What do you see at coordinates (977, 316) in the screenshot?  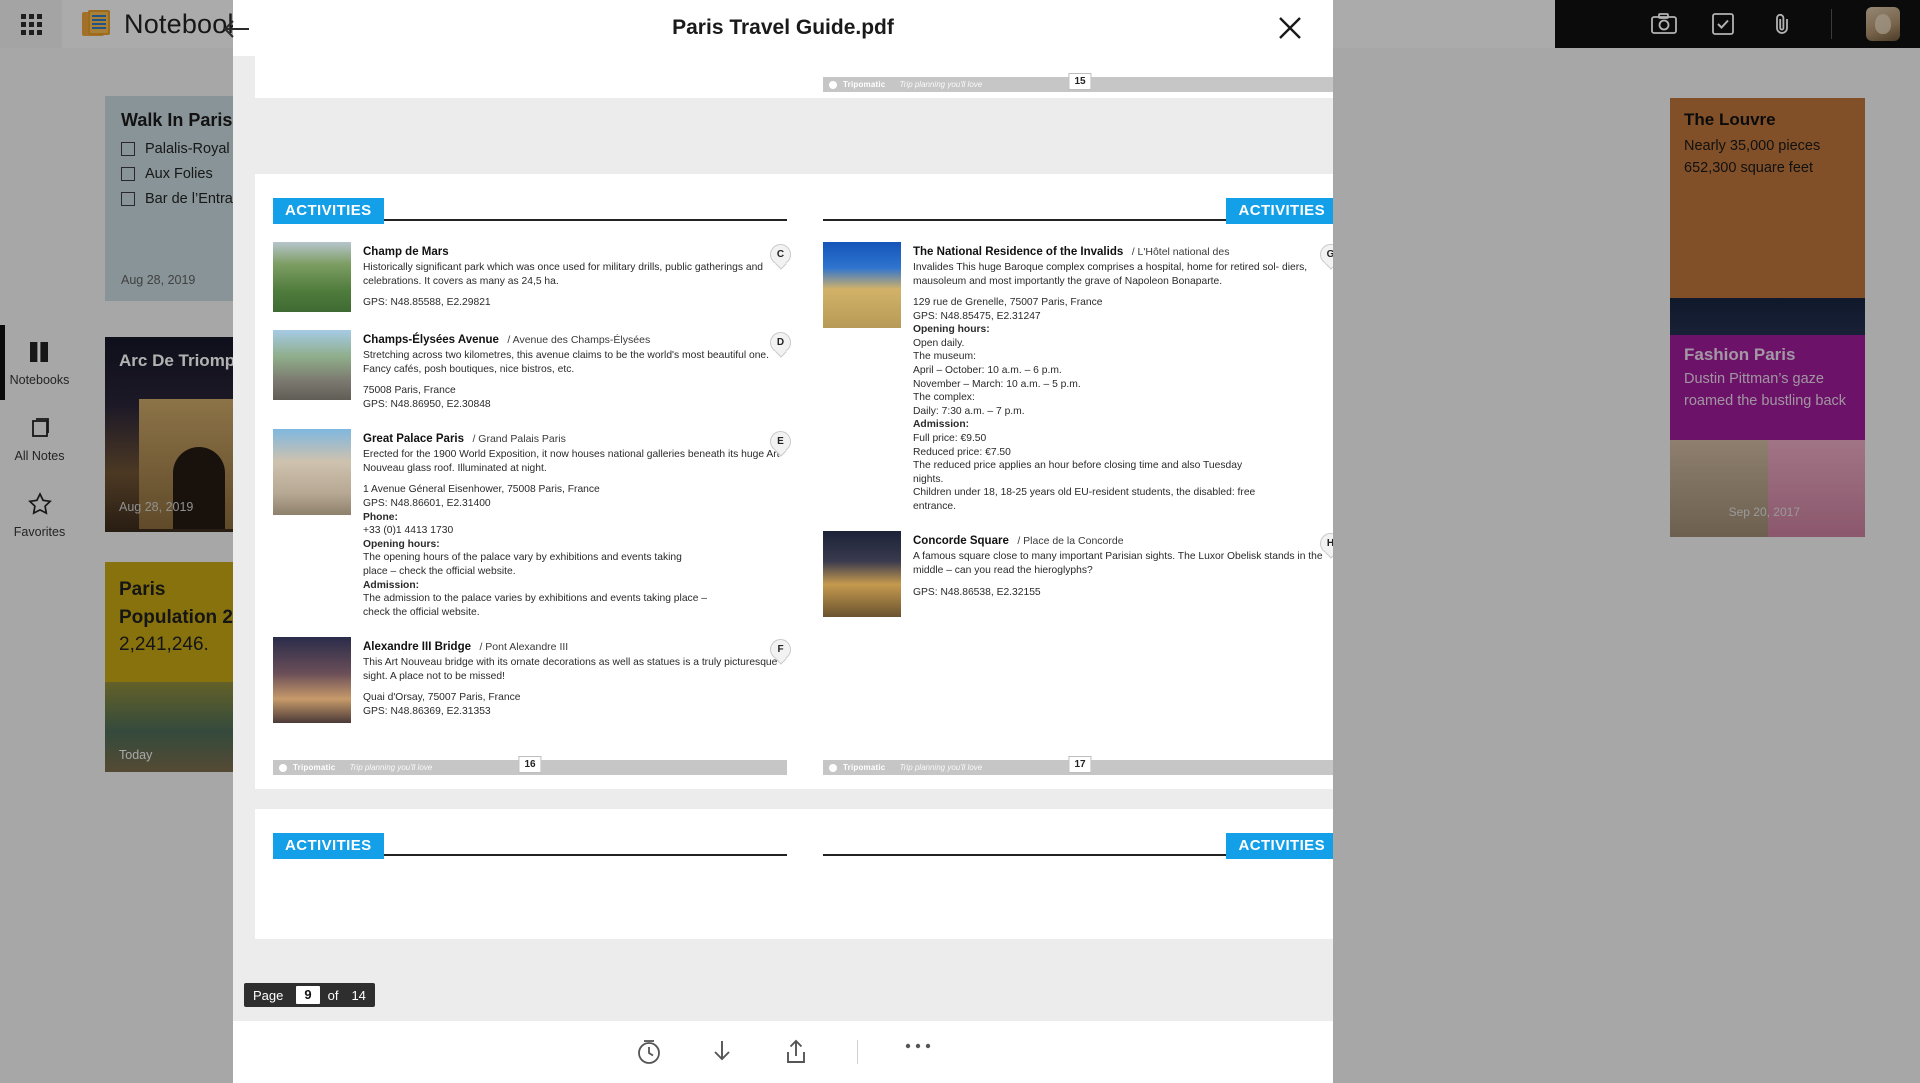 I see `activity-gps: GPS: N48.85475, E2.31247` at bounding box center [977, 316].